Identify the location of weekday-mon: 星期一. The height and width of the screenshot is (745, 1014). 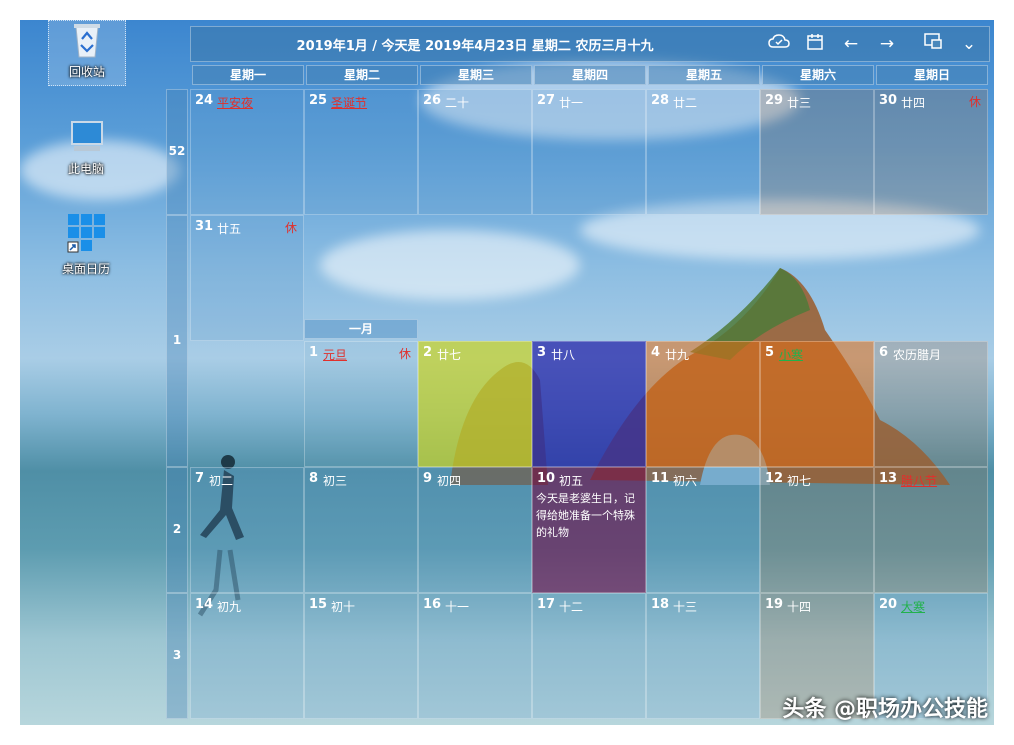
(248, 75).